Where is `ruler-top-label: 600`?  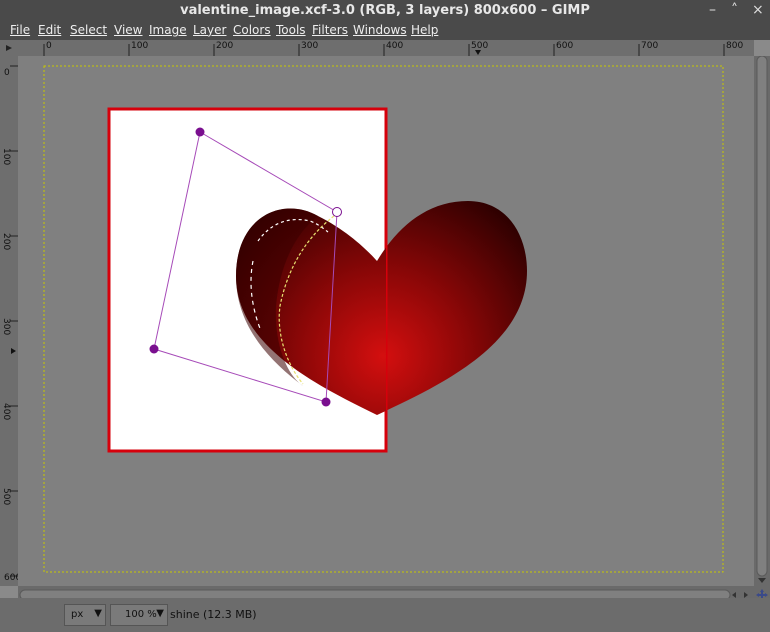
ruler-top-label: 600 is located at coordinates (565, 46).